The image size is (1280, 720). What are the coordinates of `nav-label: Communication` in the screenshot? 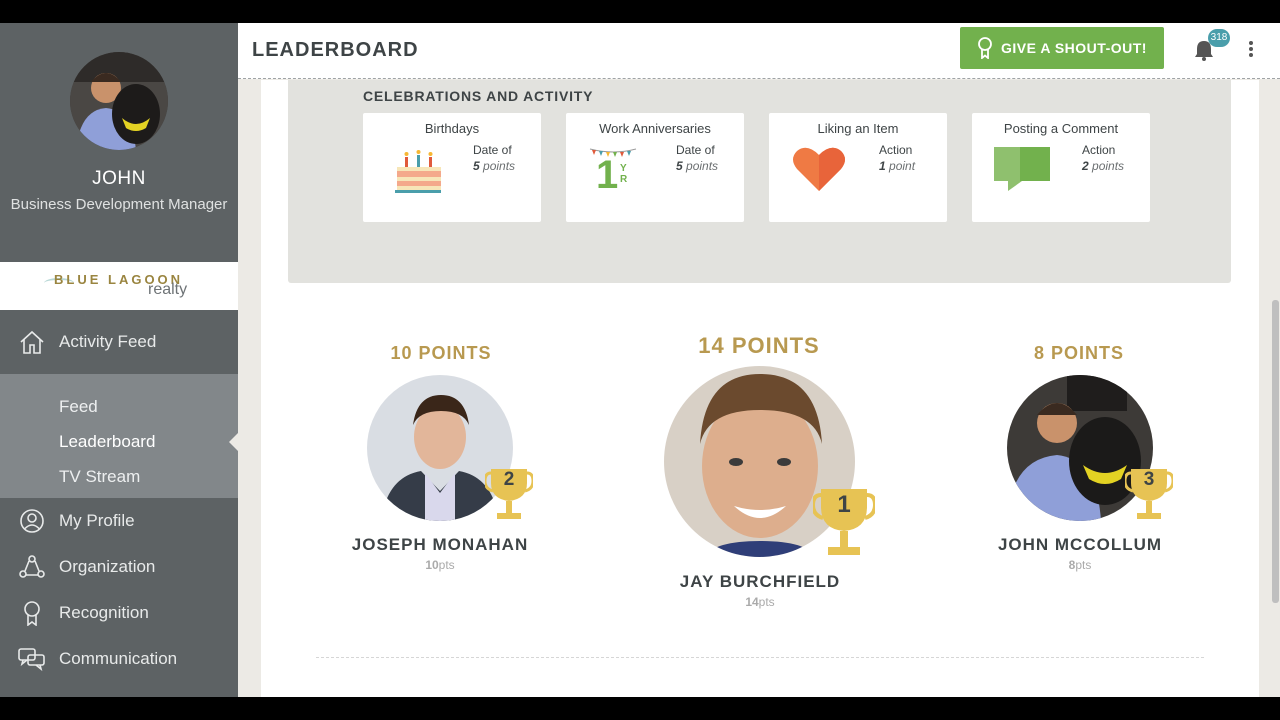 It's located at (118, 658).